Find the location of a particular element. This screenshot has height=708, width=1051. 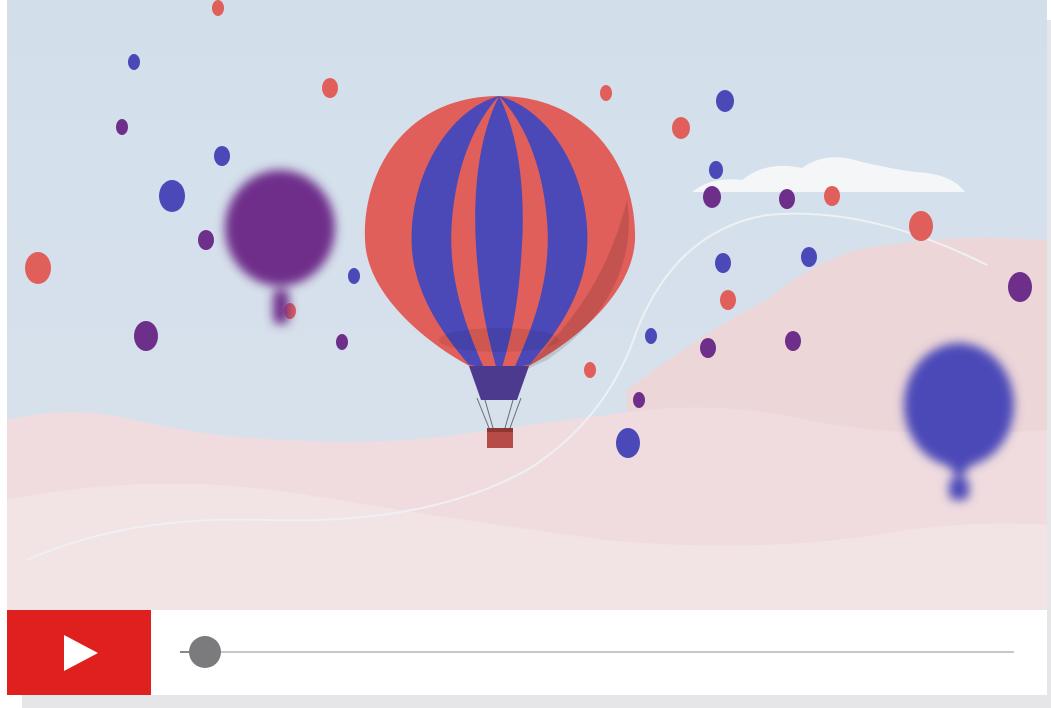

seek-bar is located at coordinates (597, 652).